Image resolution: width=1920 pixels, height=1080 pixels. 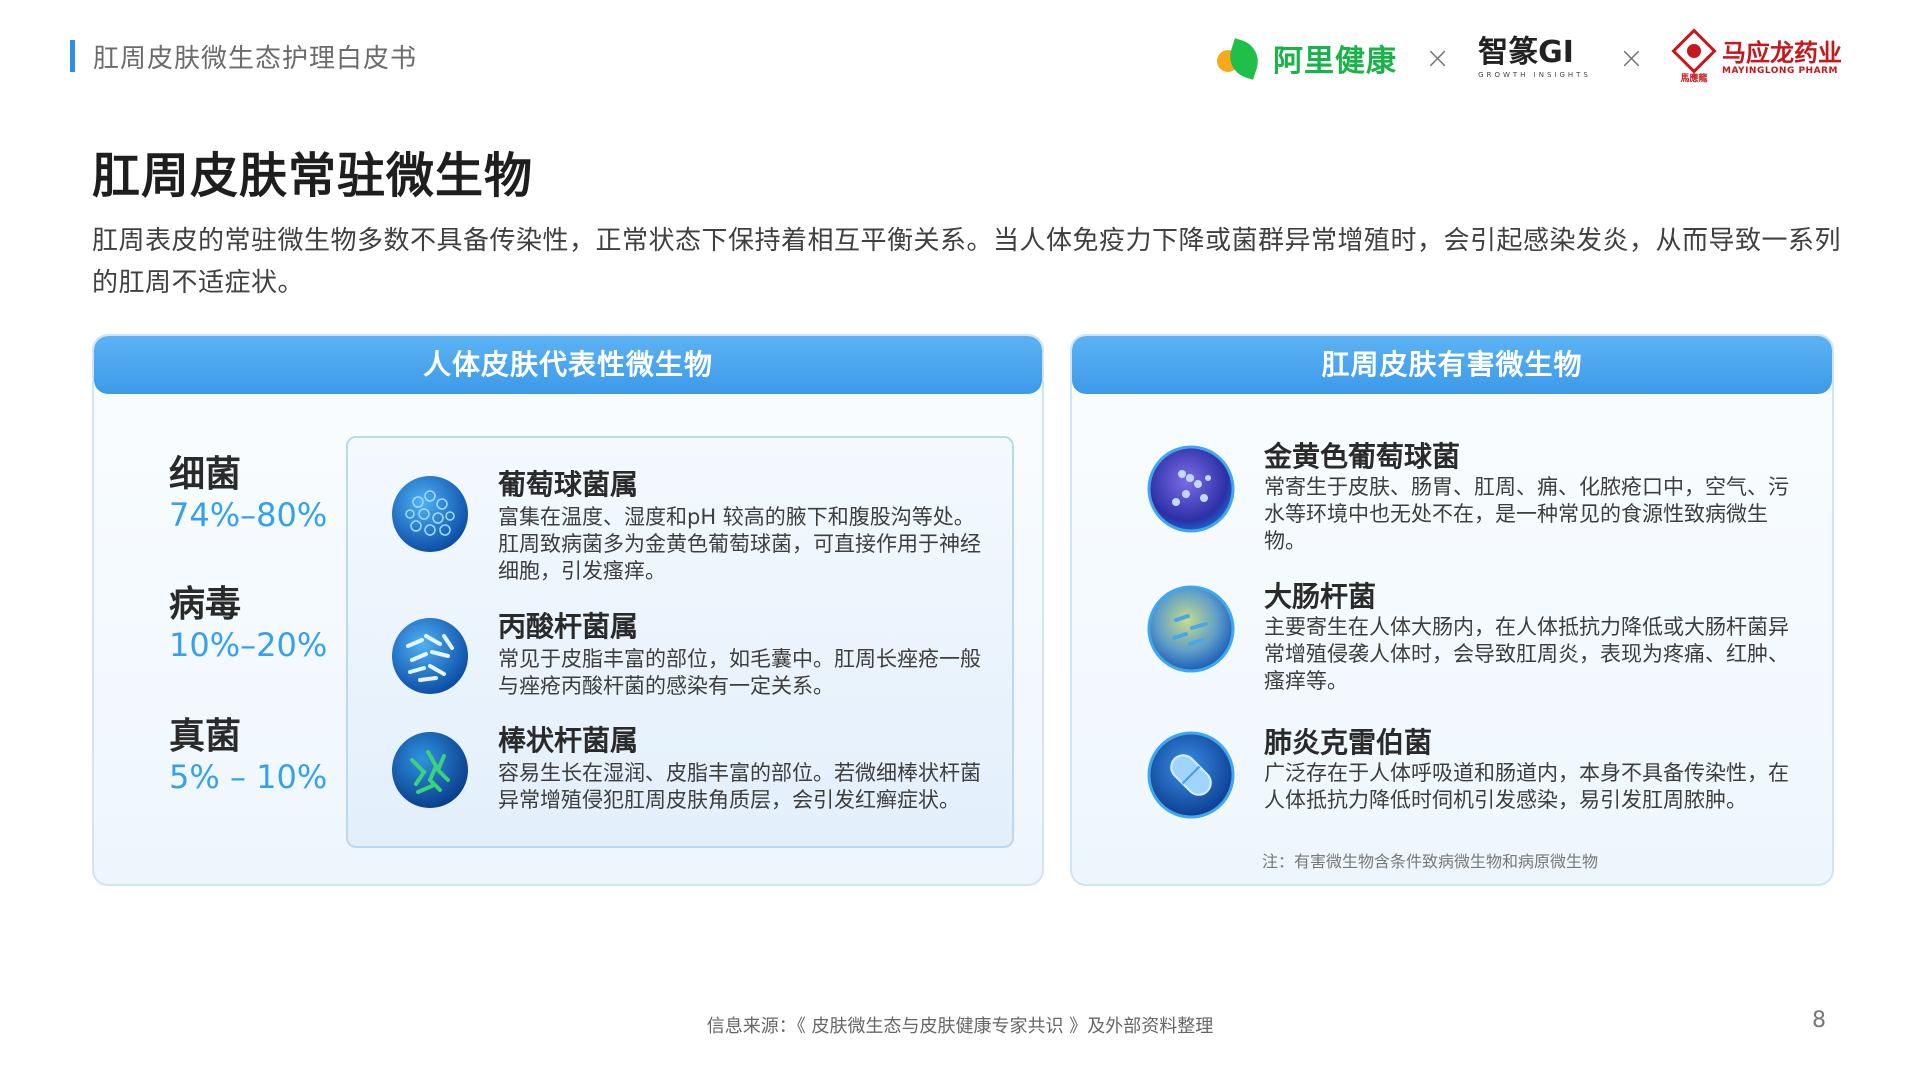 What do you see at coordinates (960, 1026) in the screenshot?
I see `source-citation: 信息来源：《 皮肤微生态与皮肤健康专家共识 》及外部资料整理` at bounding box center [960, 1026].